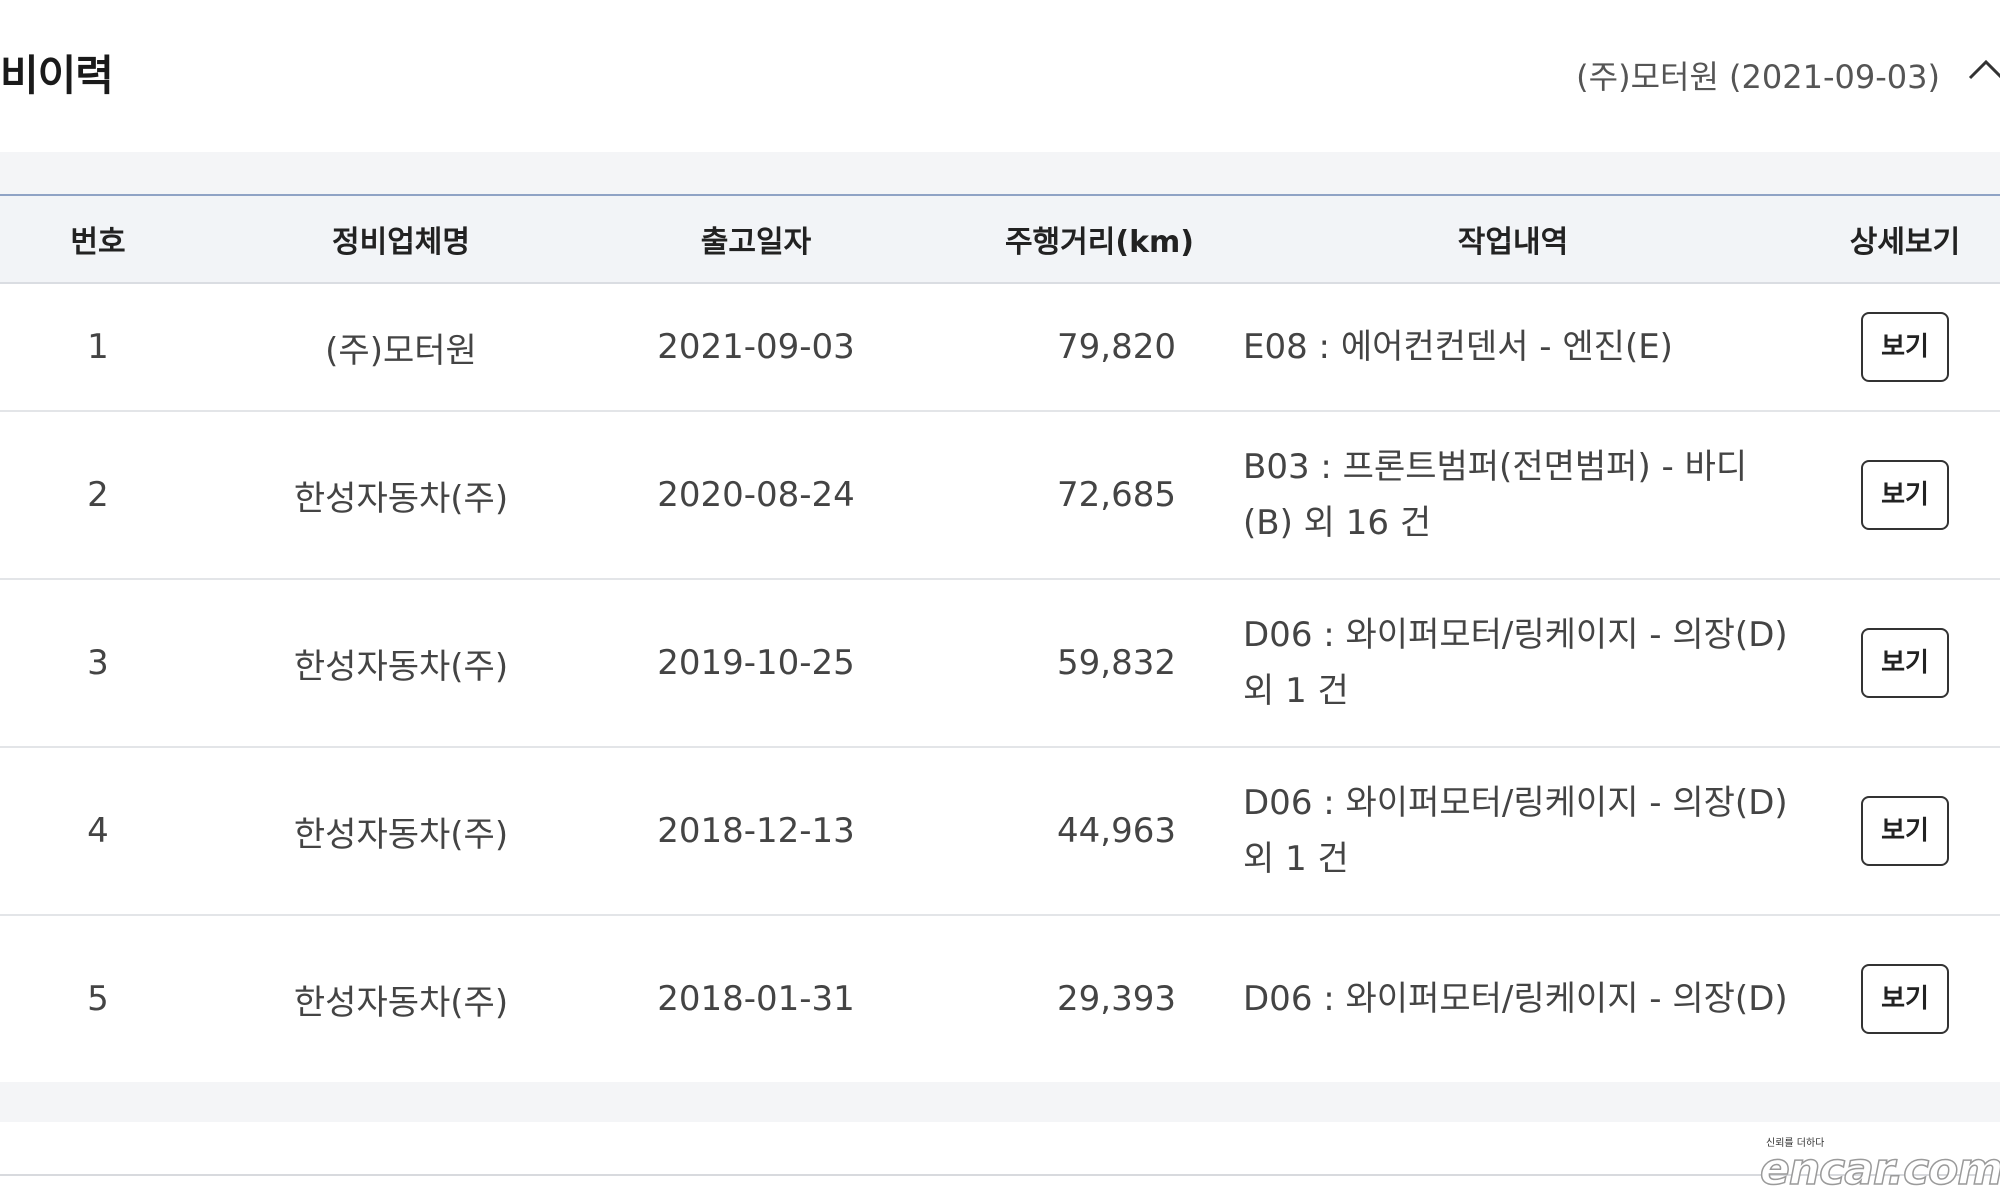 This screenshot has width=2000, height=1200. I want to click on divider, so click(1000, 1175).